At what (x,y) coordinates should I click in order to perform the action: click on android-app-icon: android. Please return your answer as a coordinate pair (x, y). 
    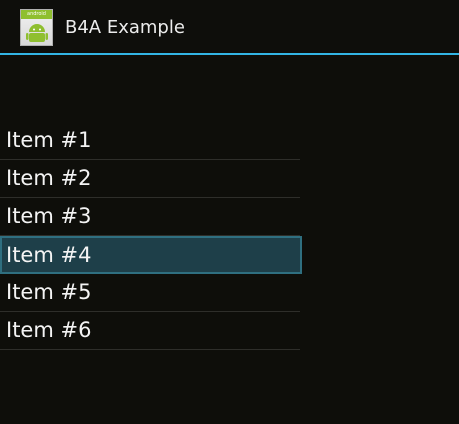
    Looking at the image, I should click on (36, 27).